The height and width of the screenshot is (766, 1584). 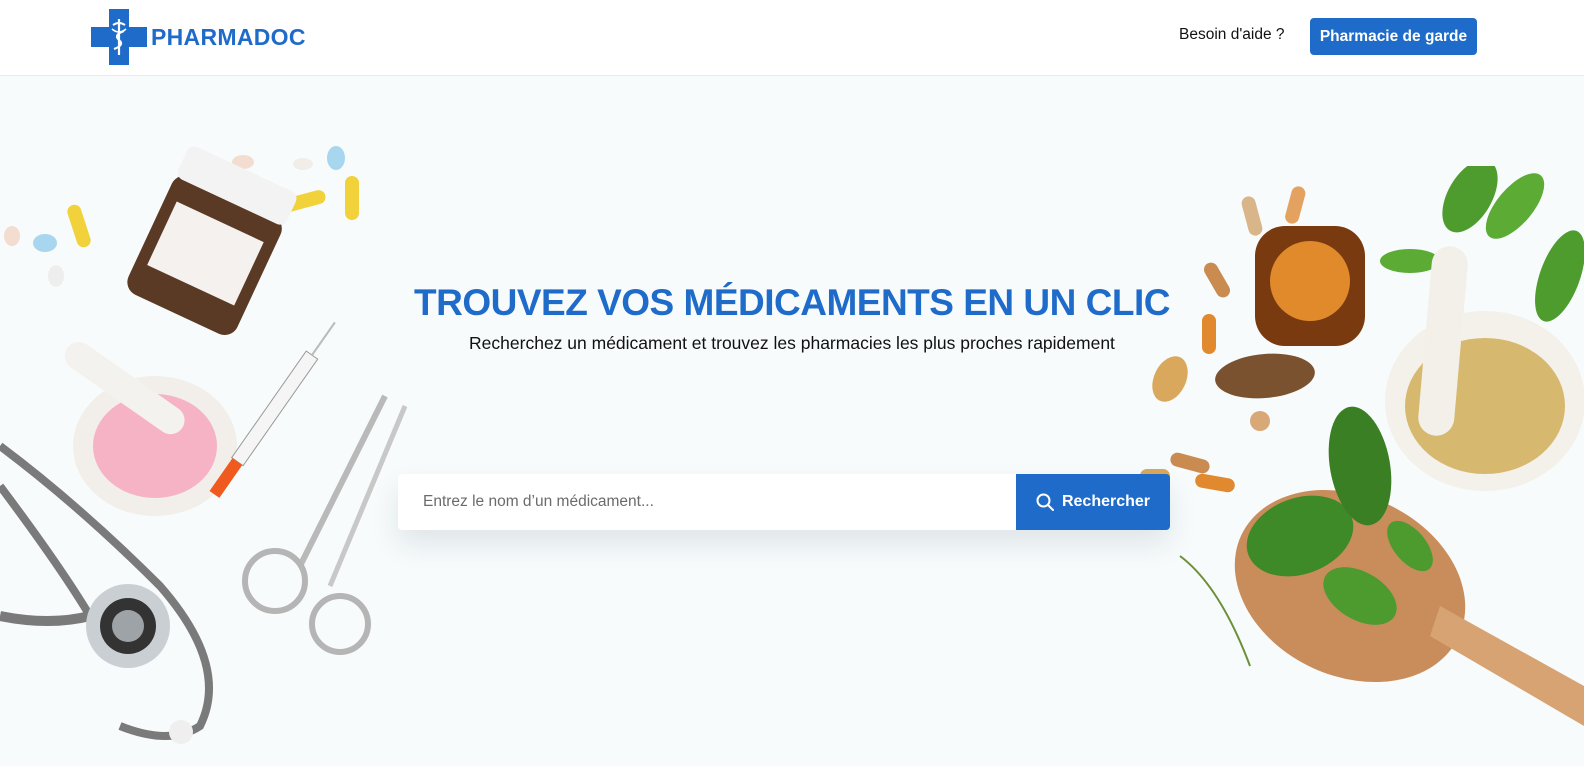 What do you see at coordinates (792, 302) in the screenshot?
I see `hero-title: TROUVEZ VOS MÉDICAMENTS EN UN CLIC` at bounding box center [792, 302].